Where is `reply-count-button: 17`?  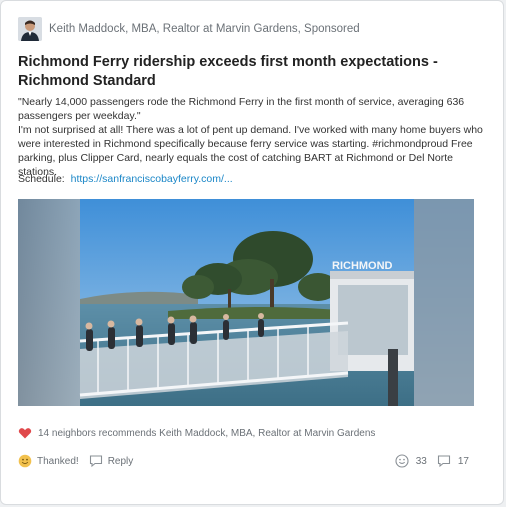
reply-count-button: 17 is located at coordinates (453, 461).